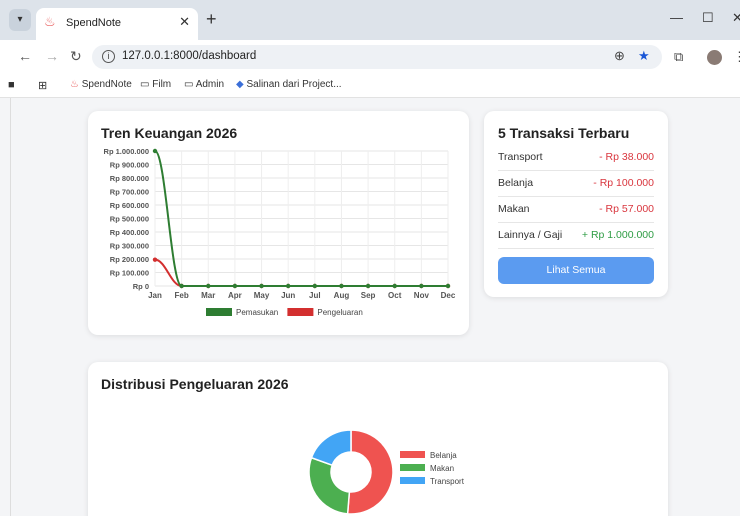 This screenshot has width=740, height=516. What do you see at coordinates (626, 157) in the screenshot?
I see `transaction-amount: - Rp 38.000` at bounding box center [626, 157].